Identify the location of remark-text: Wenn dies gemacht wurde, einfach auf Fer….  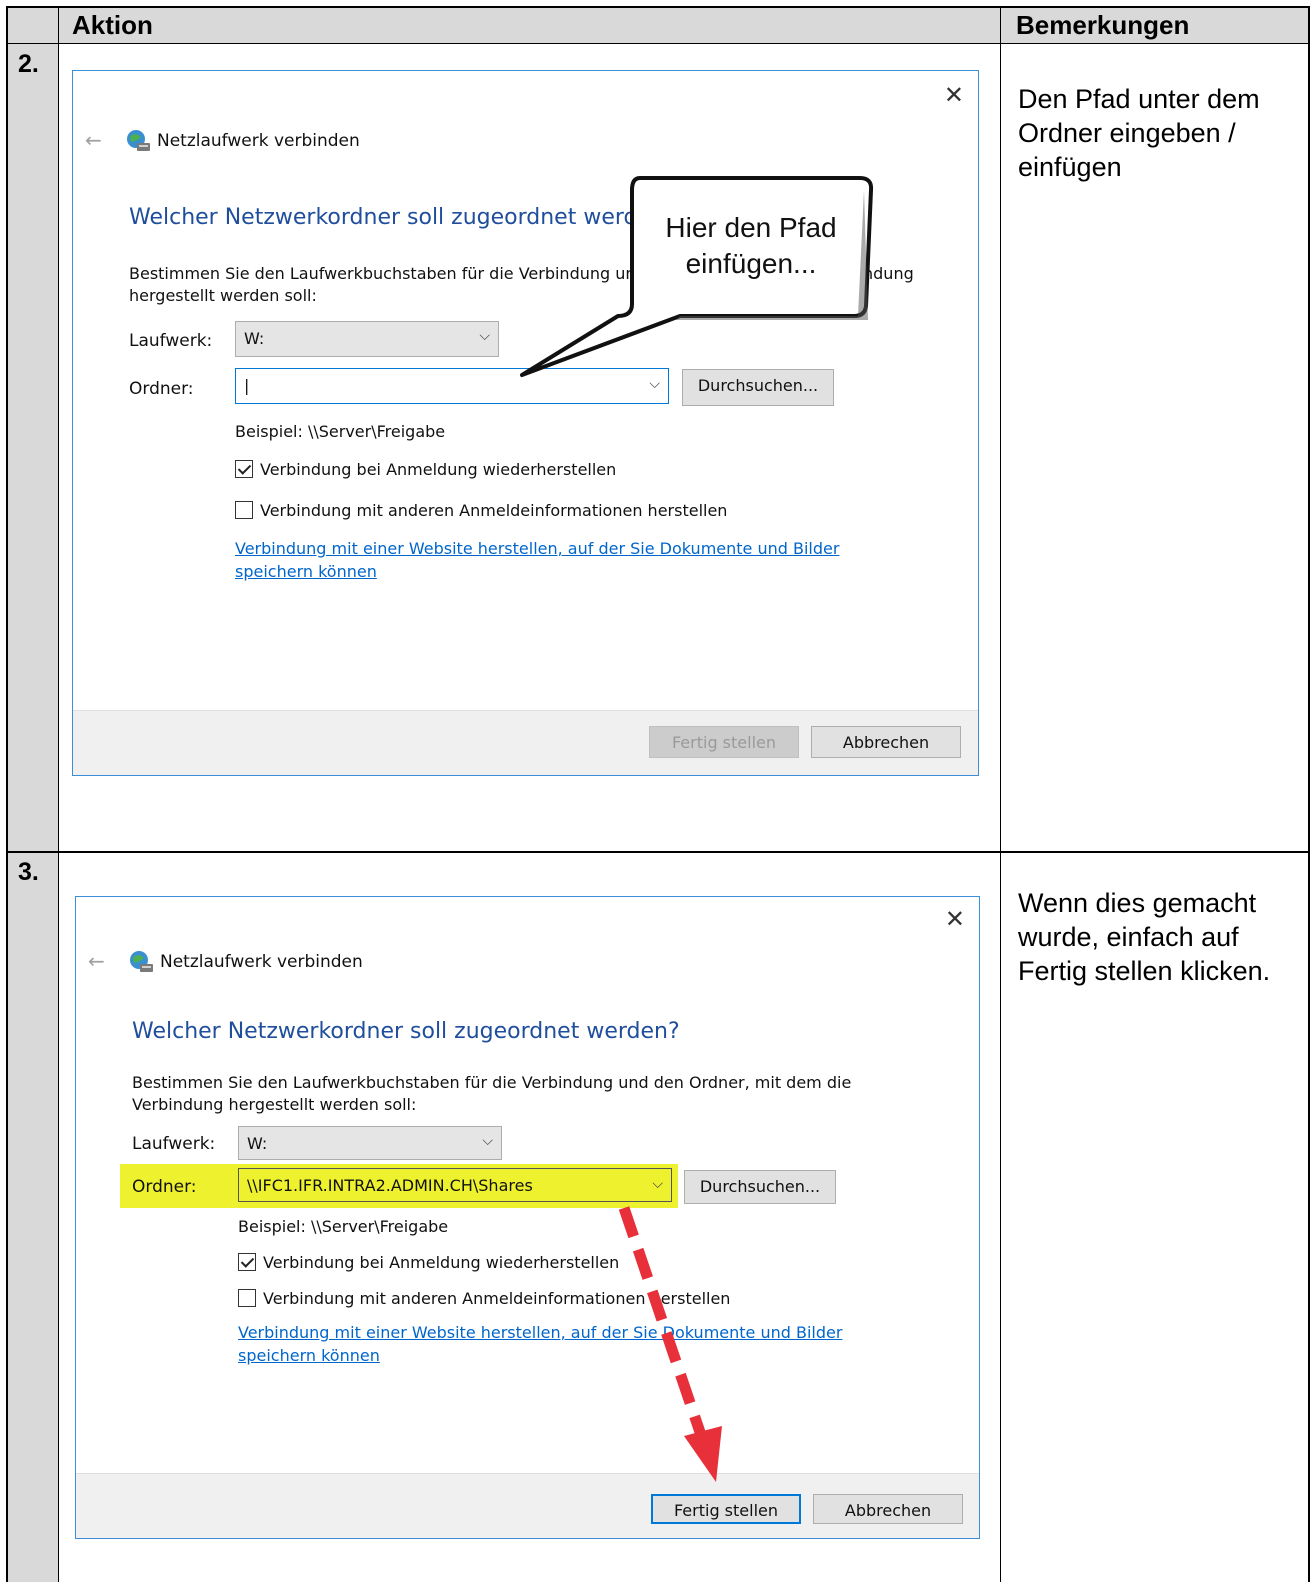
(1144, 937).